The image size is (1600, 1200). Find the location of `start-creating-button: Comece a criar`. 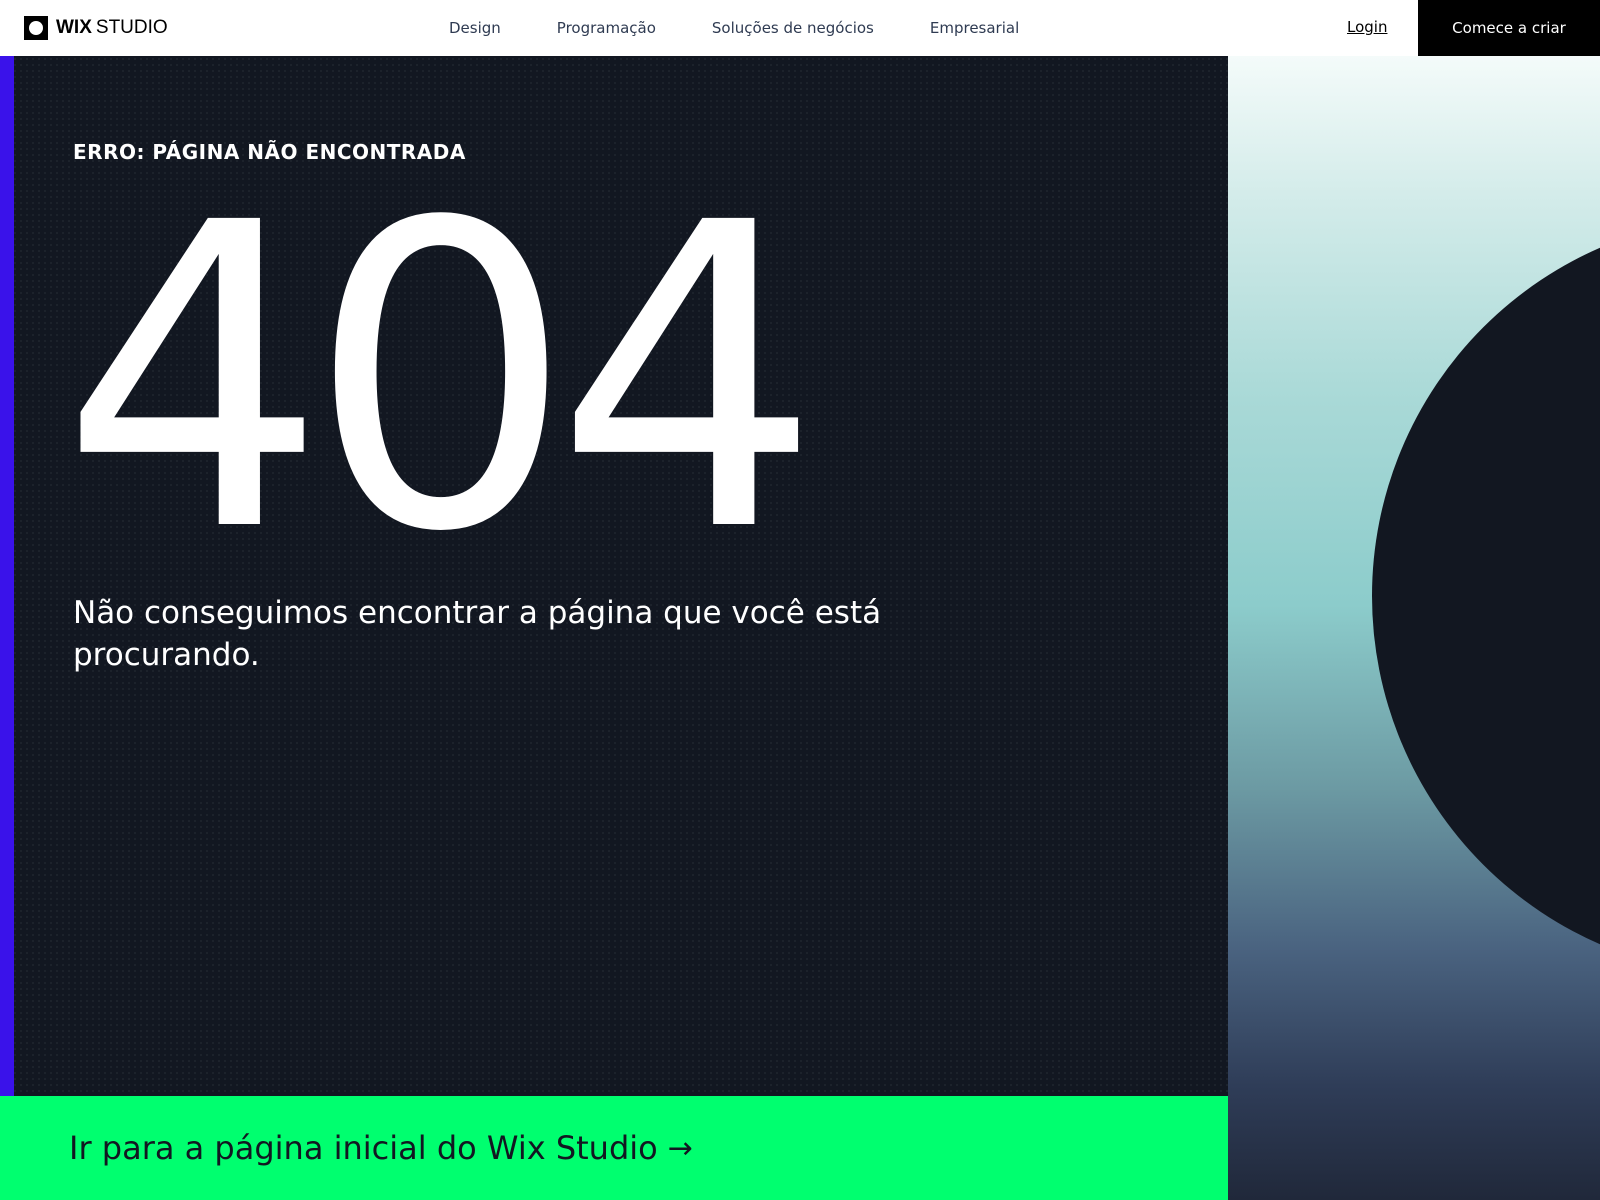

start-creating-button: Comece a criar is located at coordinates (1509, 28).